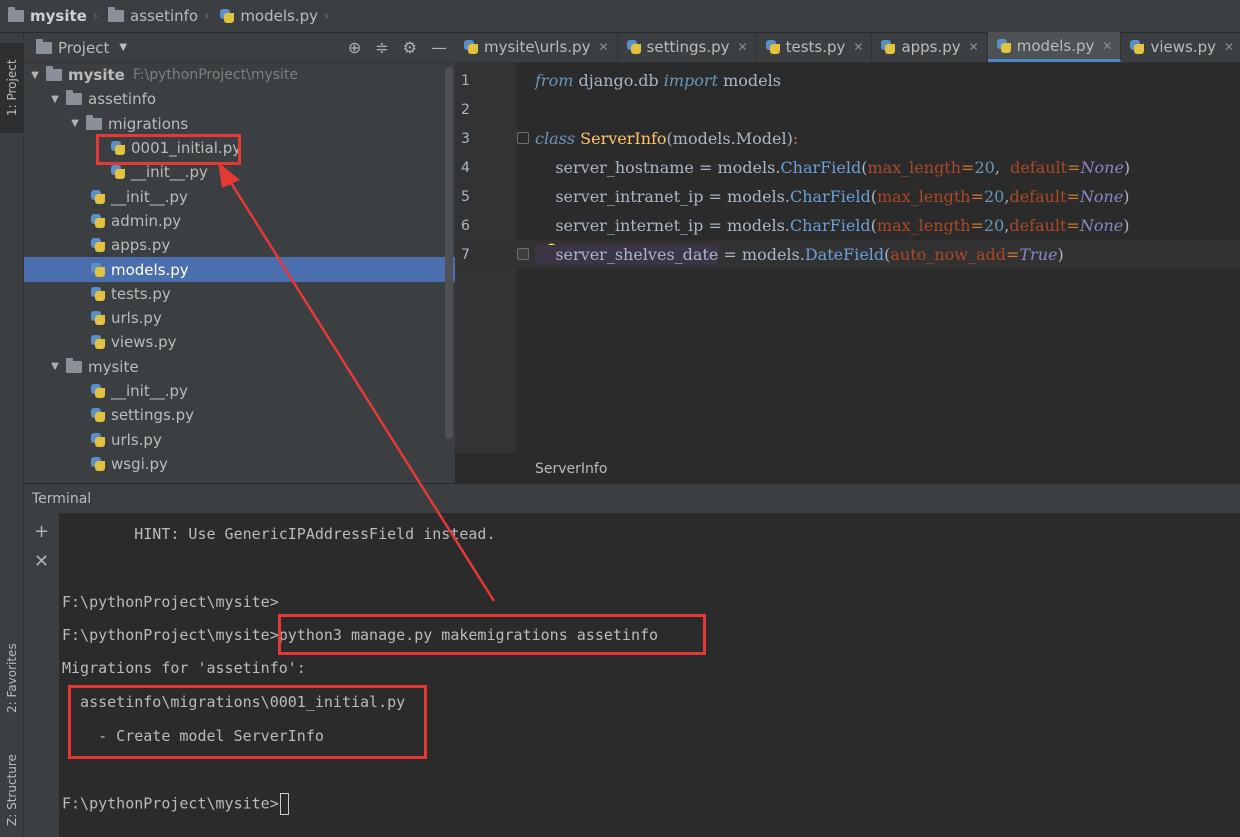  I want to click on terminal-line-migrations-for: Migrations for 'assetinfo':, so click(184, 668).